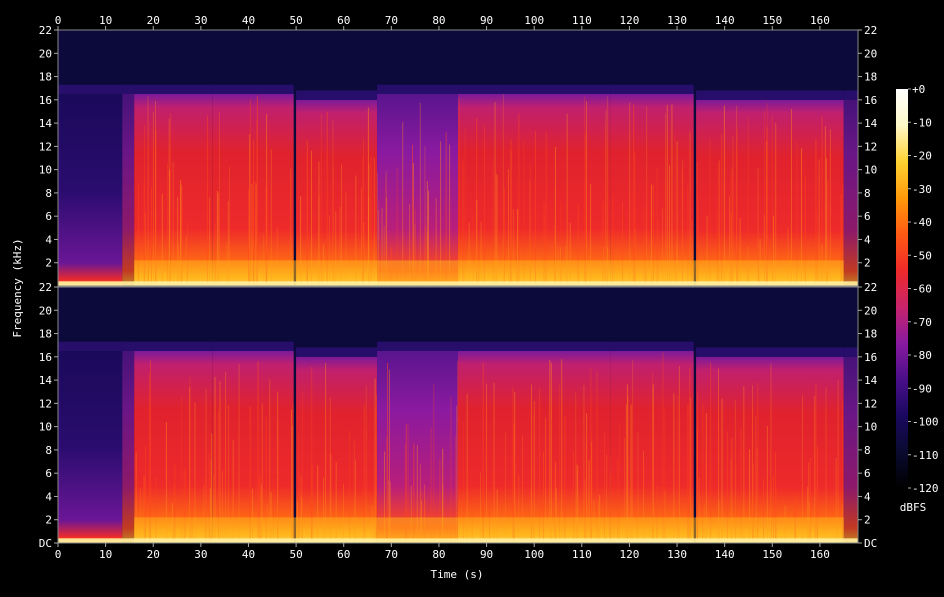  What do you see at coordinates (295, 20) in the screenshot?
I see `x-tick-label-top: 50` at bounding box center [295, 20].